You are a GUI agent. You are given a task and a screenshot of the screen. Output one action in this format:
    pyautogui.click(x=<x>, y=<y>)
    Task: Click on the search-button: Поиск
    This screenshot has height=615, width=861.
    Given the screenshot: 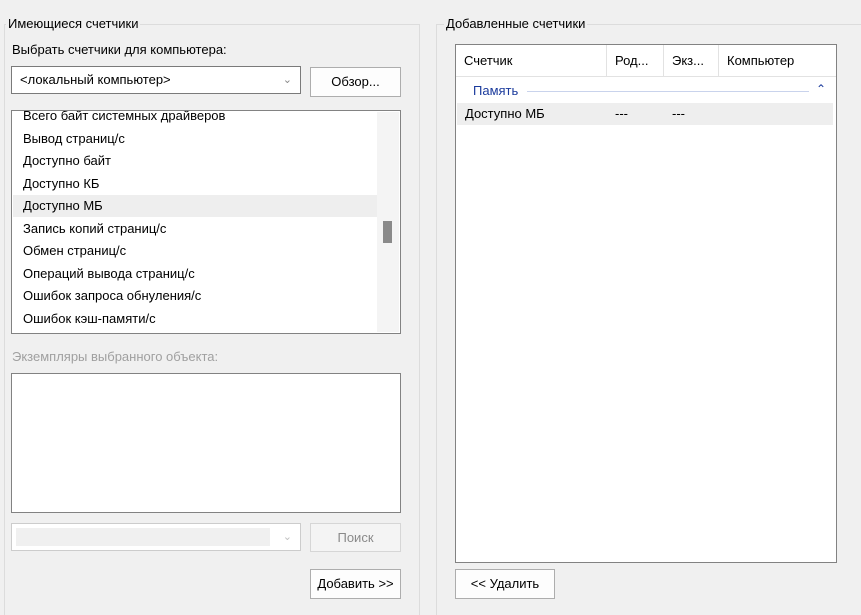 What is the action you would take?
    pyautogui.click(x=355, y=537)
    